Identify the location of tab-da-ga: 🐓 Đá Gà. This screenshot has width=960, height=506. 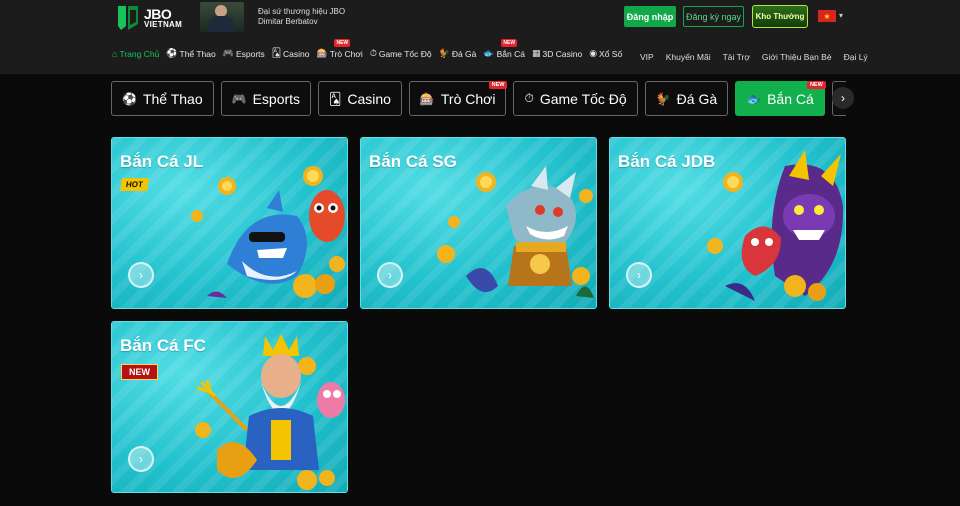
(686, 98).